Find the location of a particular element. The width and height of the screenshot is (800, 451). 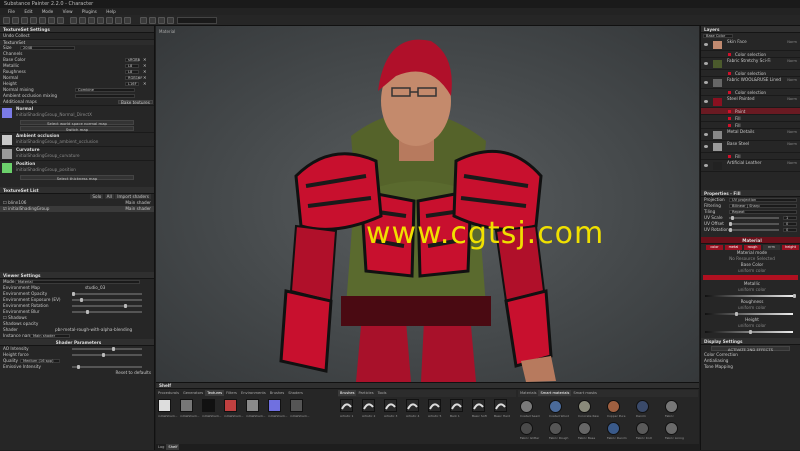

uv-rotation-slider is located at coordinates (754, 230).